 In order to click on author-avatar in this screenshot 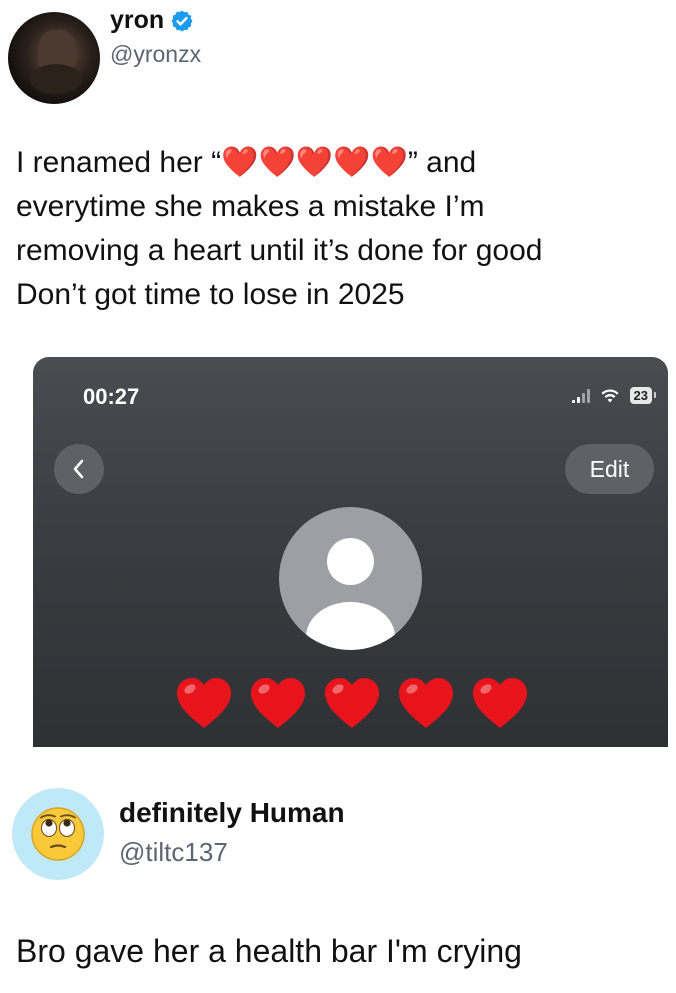, I will do `click(54, 58)`.